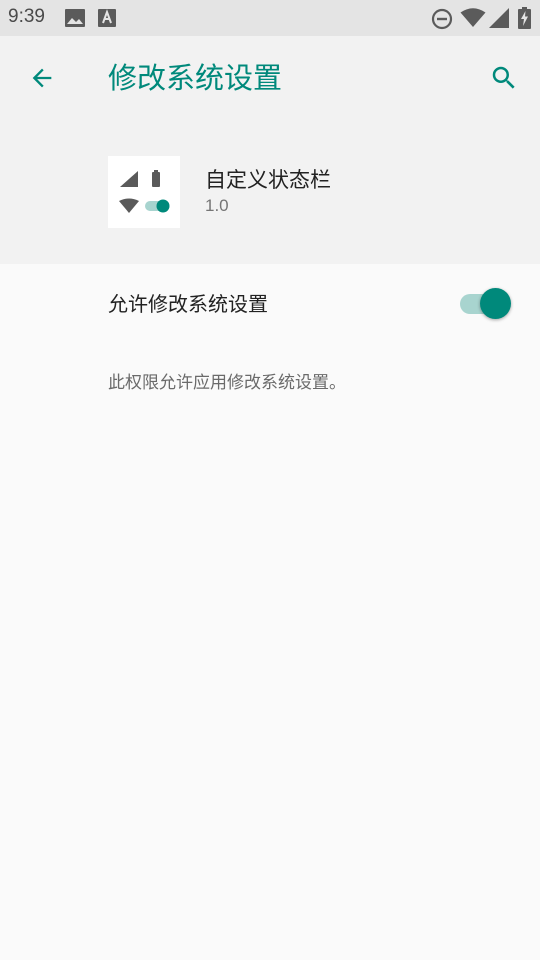 The height and width of the screenshot is (960, 540). What do you see at coordinates (270, 304) in the screenshot?
I see `allow-modify-settings-row: 允许修改系统设置` at bounding box center [270, 304].